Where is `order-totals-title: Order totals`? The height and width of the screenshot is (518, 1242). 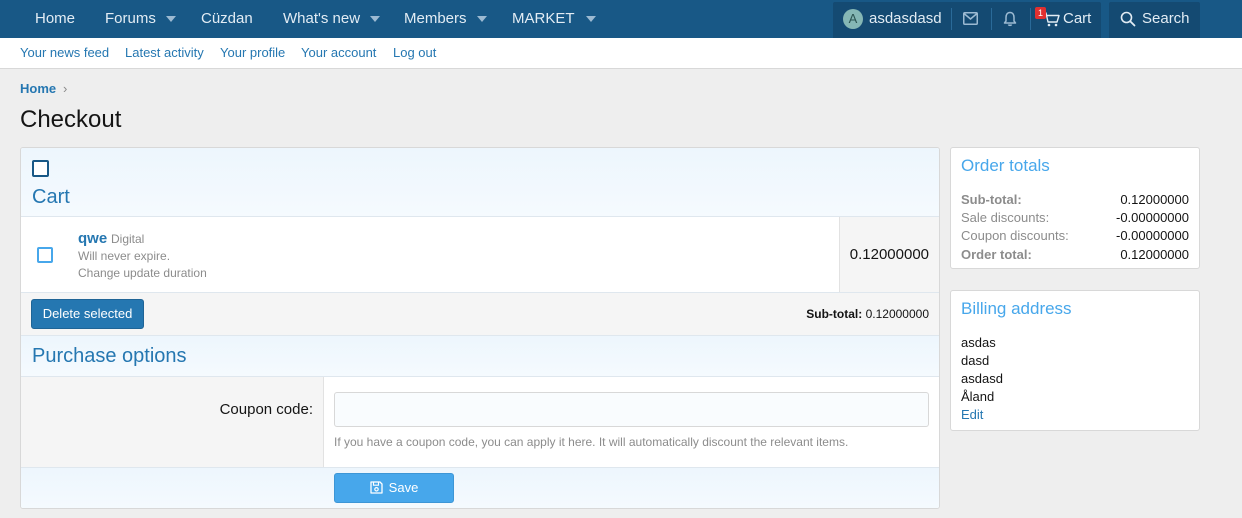
order-totals-title: Order totals is located at coordinates (1005, 165).